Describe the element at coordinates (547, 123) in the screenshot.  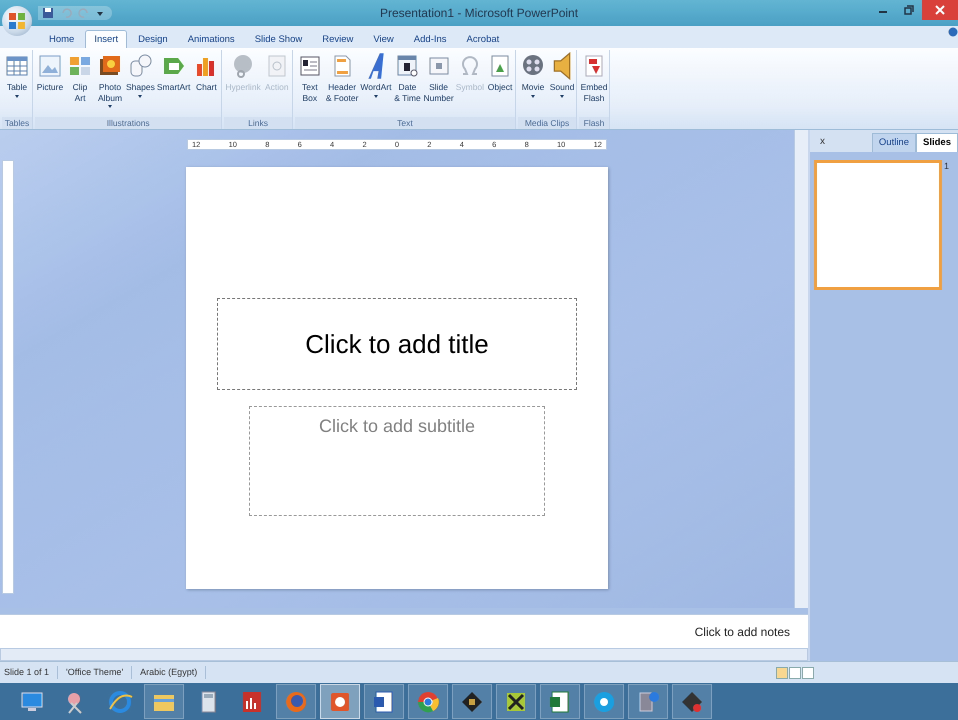
I see `group-label: Media Clips` at that location.